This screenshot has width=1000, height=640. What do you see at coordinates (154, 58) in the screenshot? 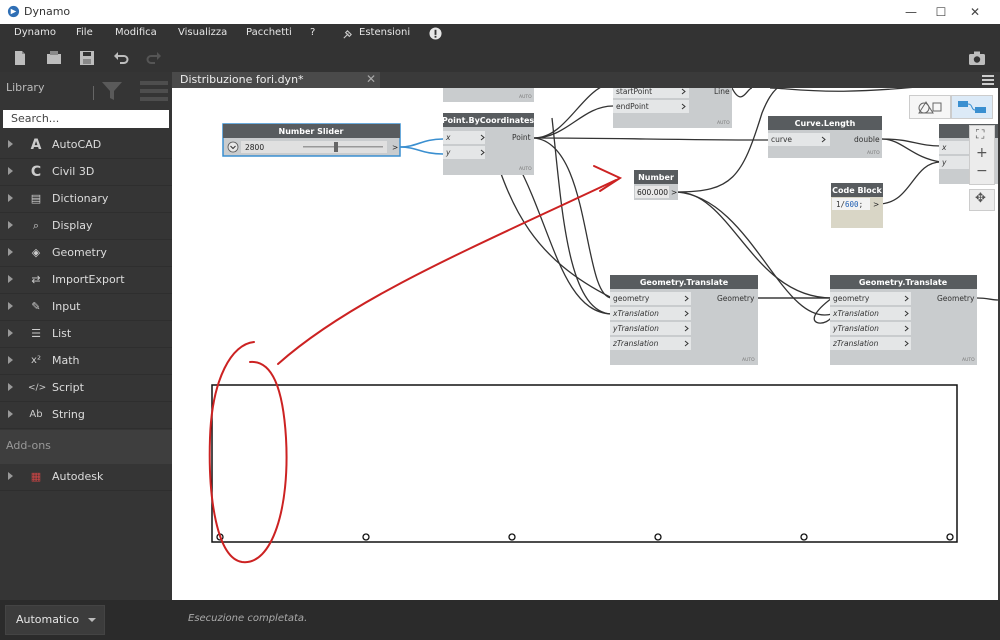
I see `redo-icon` at bounding box center [154, 58].